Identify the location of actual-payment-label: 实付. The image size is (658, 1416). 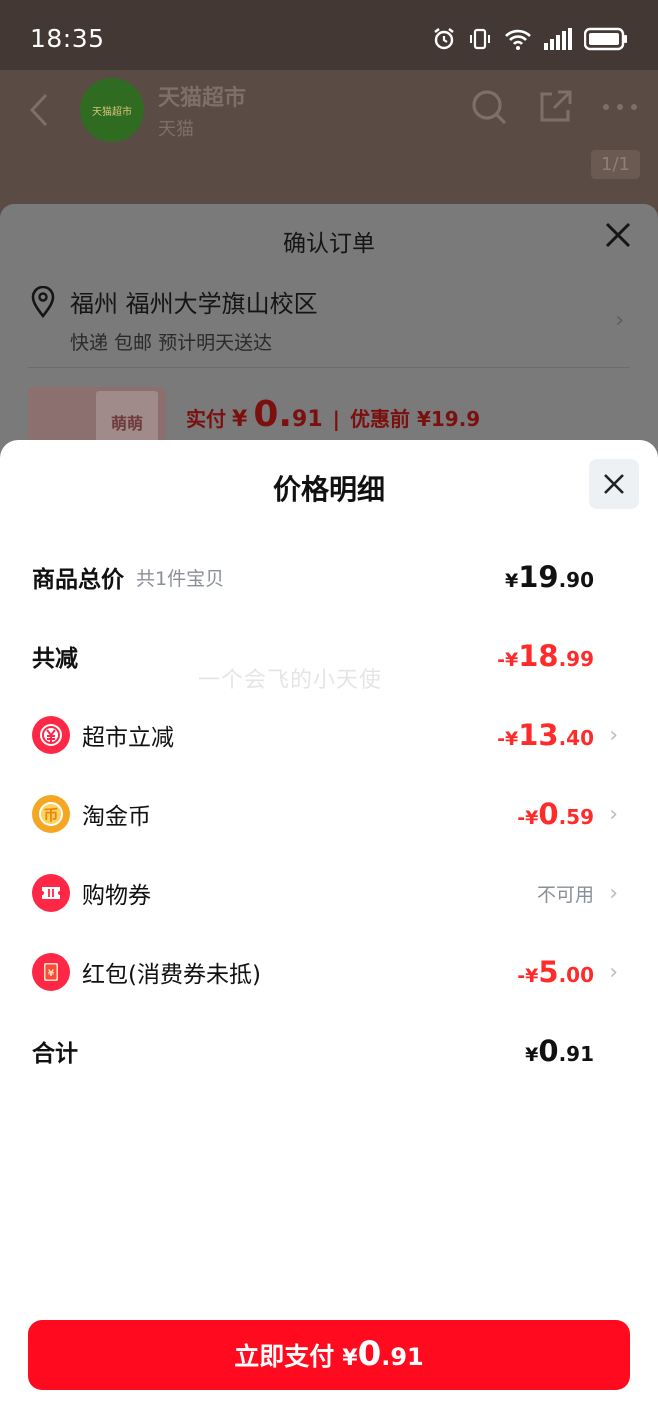
(206, 419).